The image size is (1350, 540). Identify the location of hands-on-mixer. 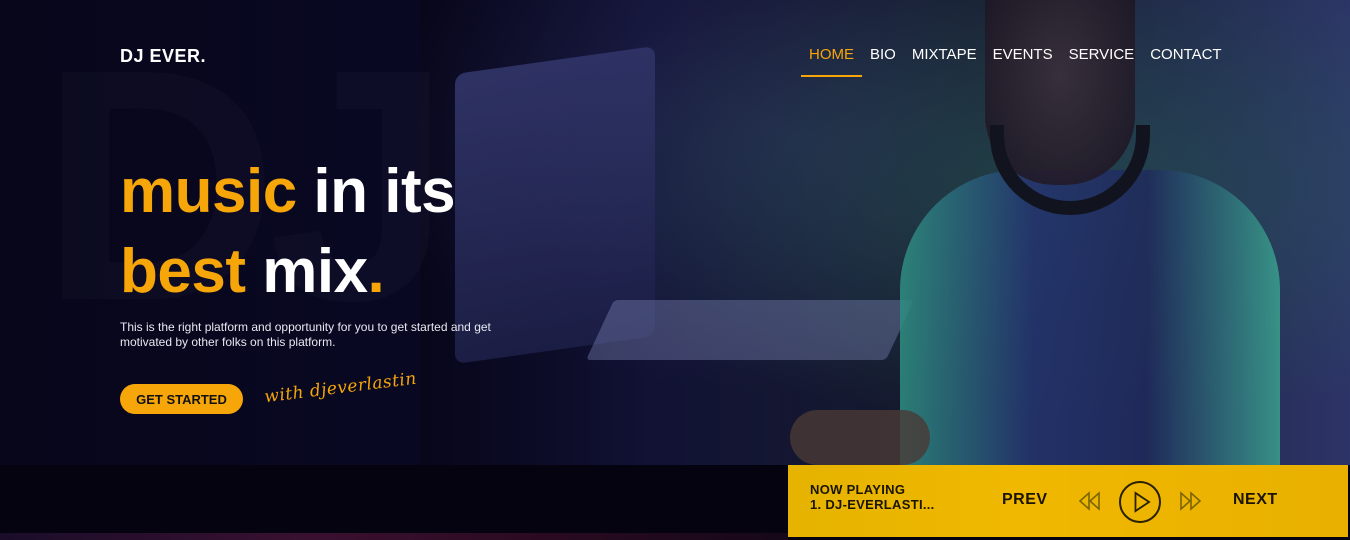
(860, 437).